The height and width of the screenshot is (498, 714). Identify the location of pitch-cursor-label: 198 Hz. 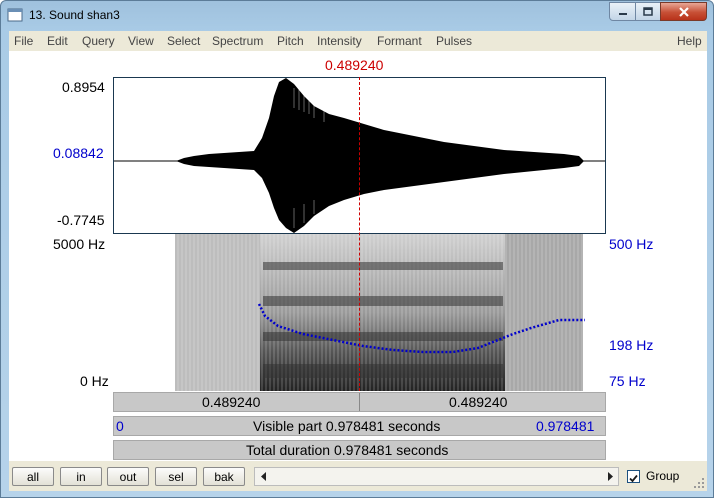
(631, 345).